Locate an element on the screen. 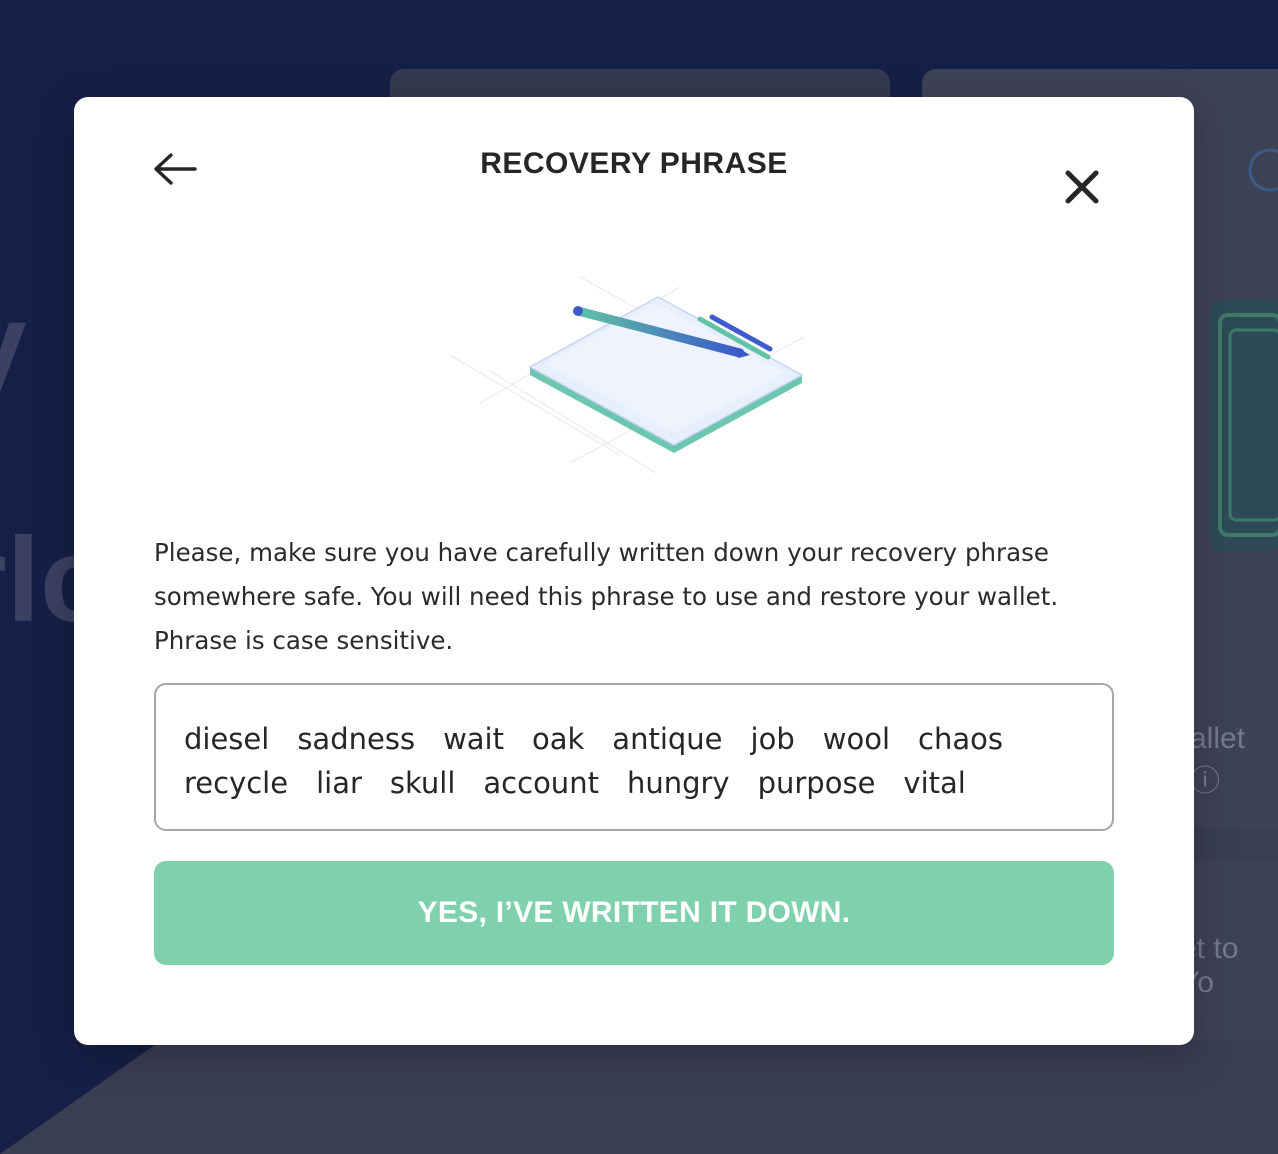 This screenshot has width=1278, height=1154. phrase-word: liar is located at coordinates (339, 783).